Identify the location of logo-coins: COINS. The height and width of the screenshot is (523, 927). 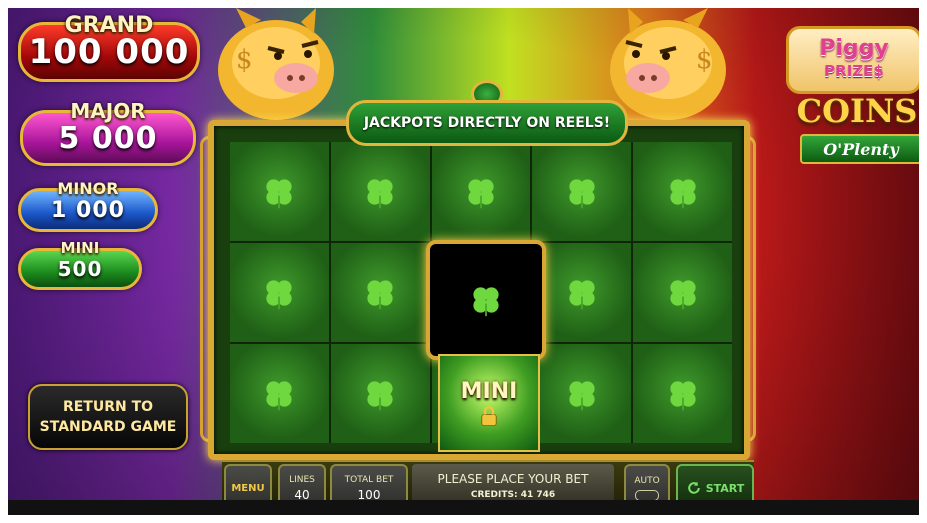
(857, 111).